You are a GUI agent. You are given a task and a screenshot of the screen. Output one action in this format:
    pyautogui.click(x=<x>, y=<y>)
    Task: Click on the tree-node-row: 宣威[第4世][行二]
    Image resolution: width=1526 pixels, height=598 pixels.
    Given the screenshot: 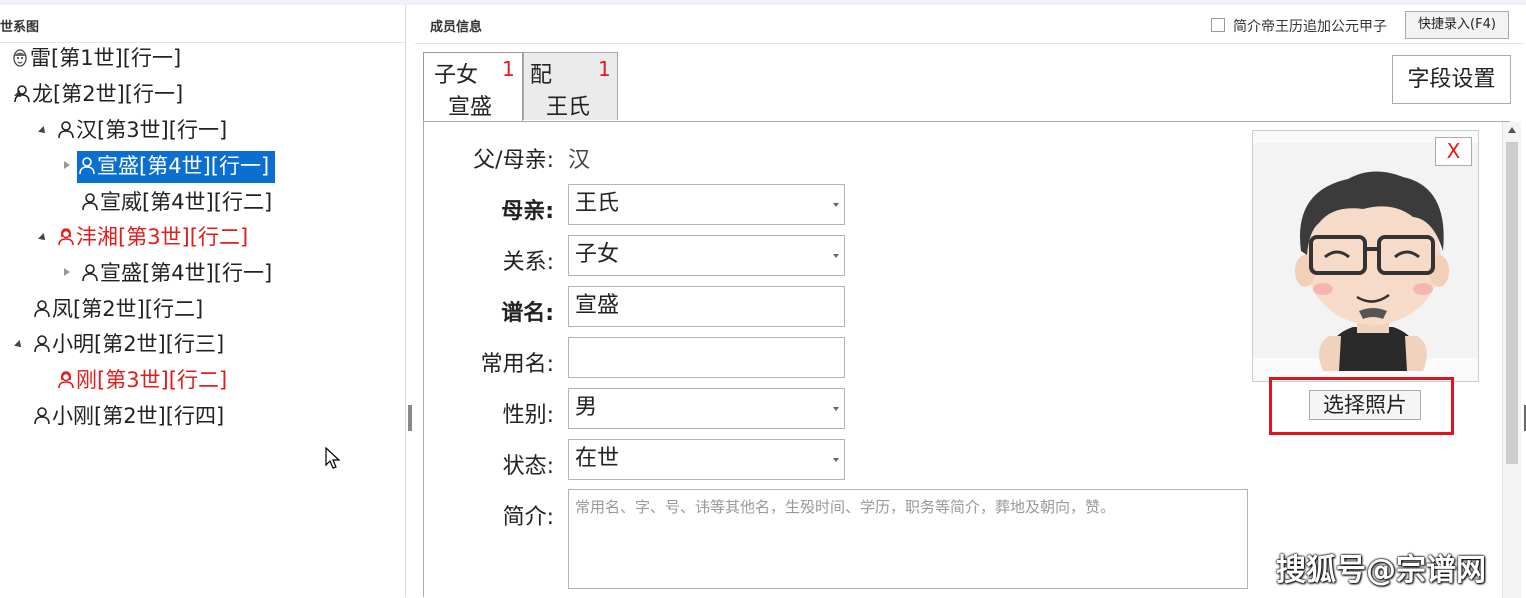 What is the action you would take?
    pyautogui.click(x=200, y=202)
    